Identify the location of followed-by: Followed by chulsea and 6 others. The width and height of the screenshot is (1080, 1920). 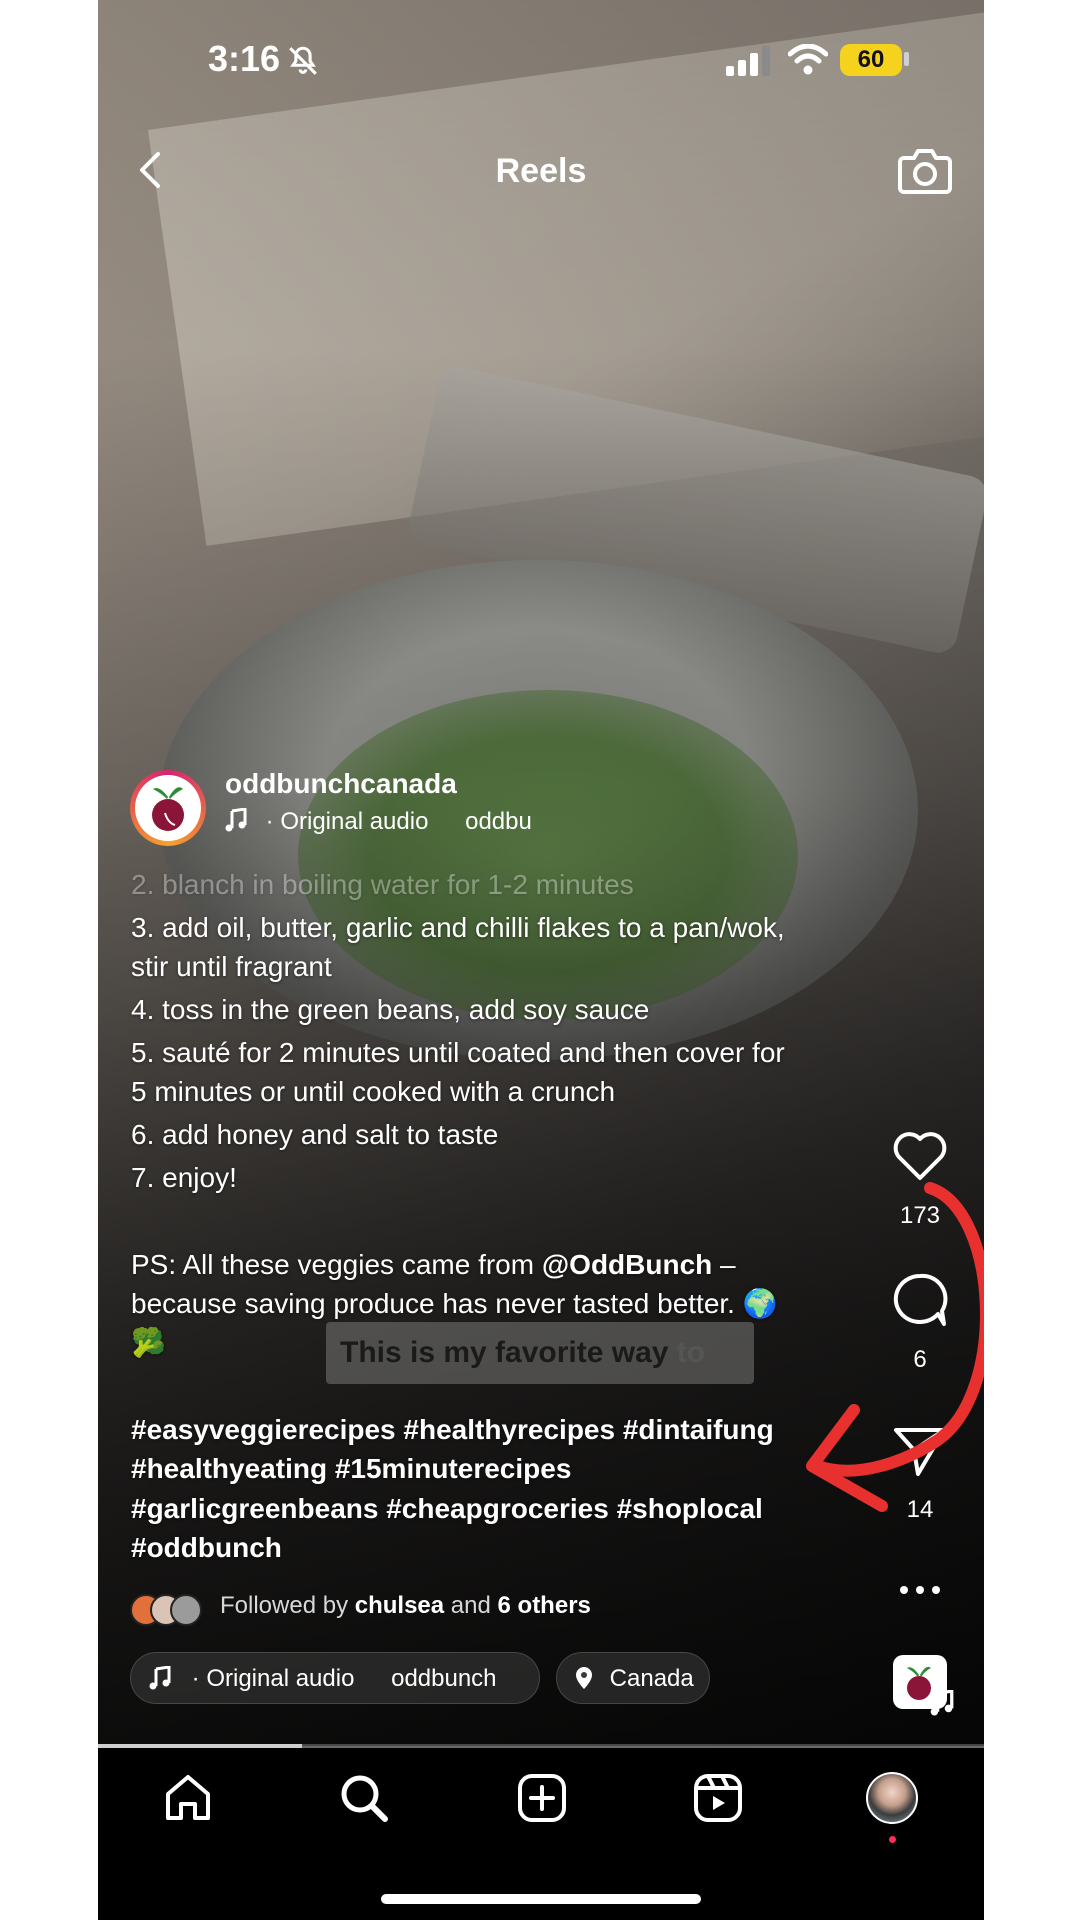
(405, 1606).